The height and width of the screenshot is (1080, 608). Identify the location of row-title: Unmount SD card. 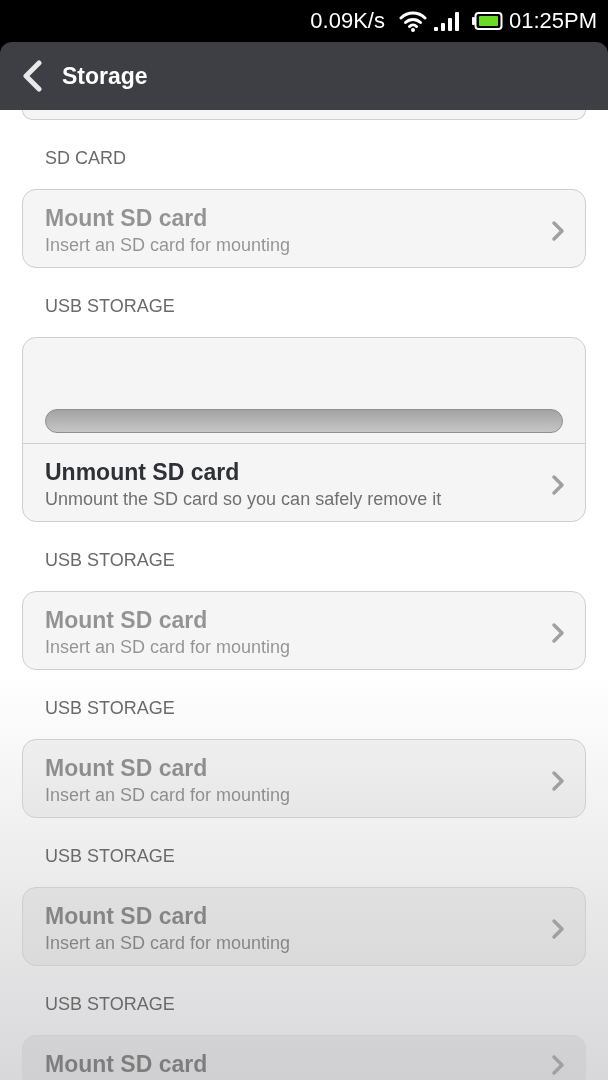
(143, 472).